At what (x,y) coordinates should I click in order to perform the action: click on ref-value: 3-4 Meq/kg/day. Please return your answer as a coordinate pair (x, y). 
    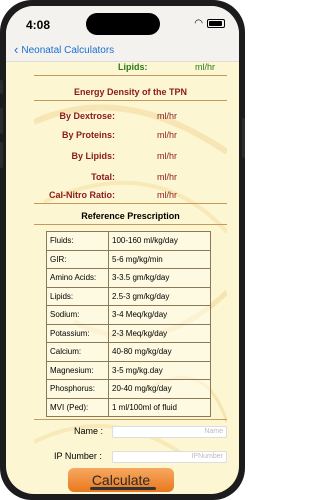
    Looking at the image, I should click on (159, 315).